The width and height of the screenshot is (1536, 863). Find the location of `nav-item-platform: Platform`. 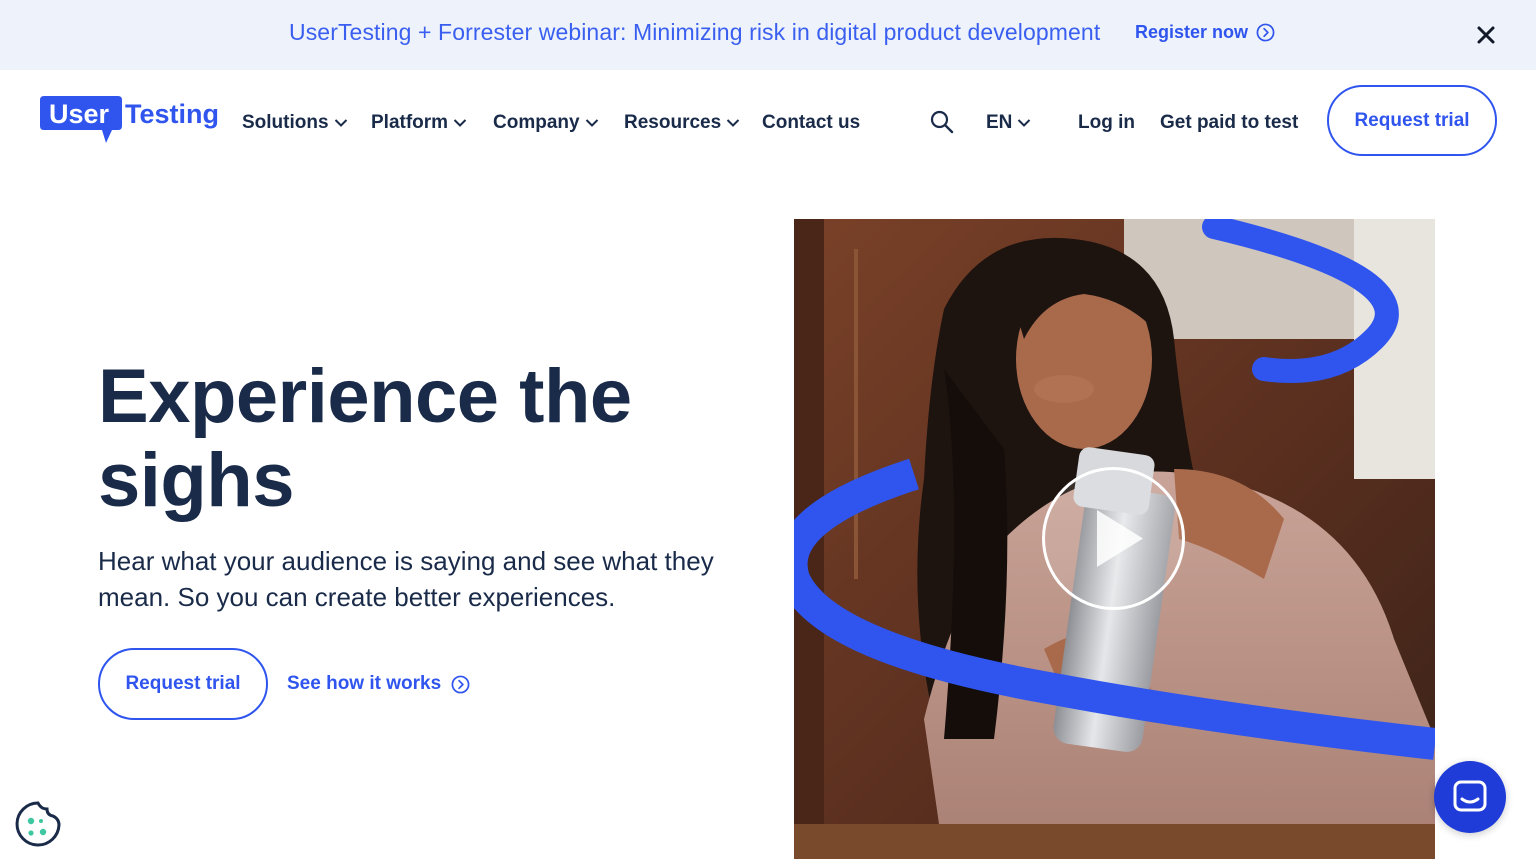

nav-item-platform: Platform is located at coordinates (419, 123).